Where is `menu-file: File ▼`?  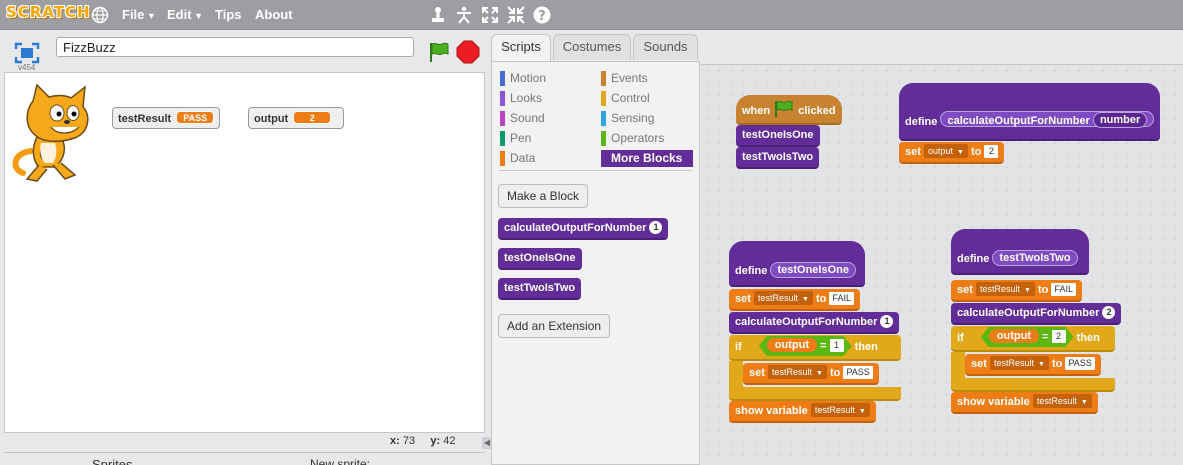 menu-file: File ▼ is located at coordinates (139, 14).